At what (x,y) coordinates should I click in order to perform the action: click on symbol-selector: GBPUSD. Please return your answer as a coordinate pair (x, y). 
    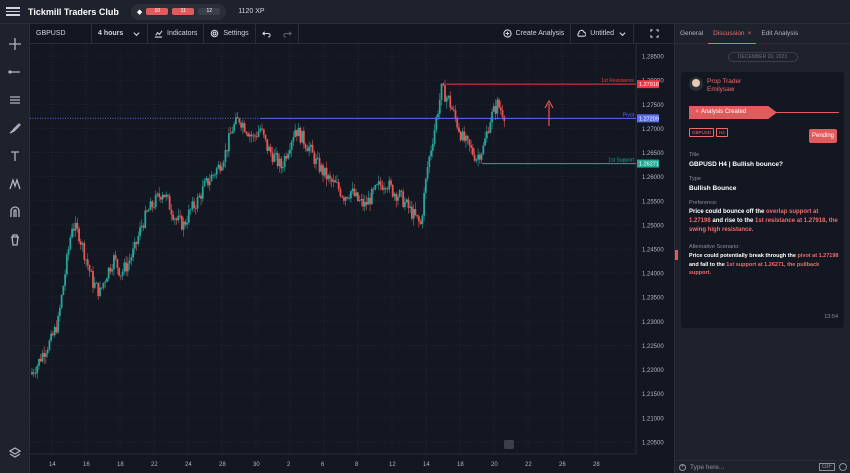
    Looking at the image, I should click on (61, 33).